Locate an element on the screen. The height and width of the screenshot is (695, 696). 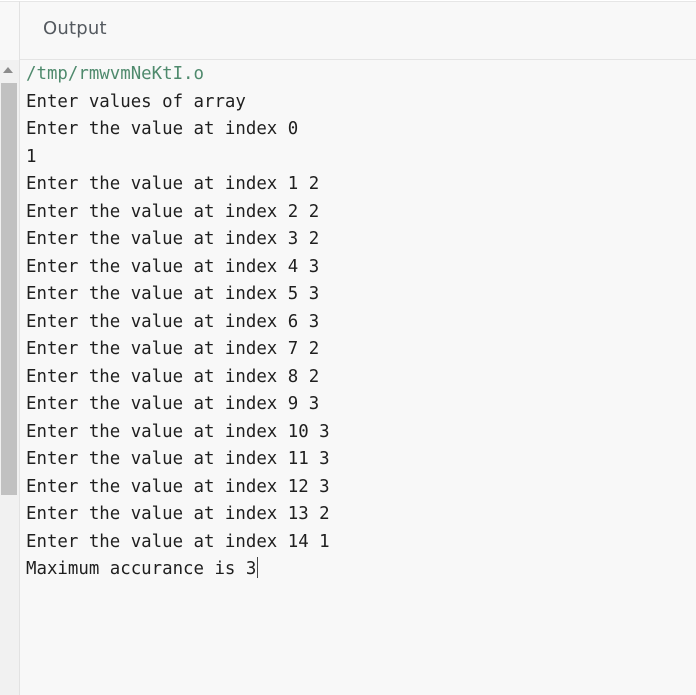
scroll-up-arrow-icon is located at coordinates (8, 70).